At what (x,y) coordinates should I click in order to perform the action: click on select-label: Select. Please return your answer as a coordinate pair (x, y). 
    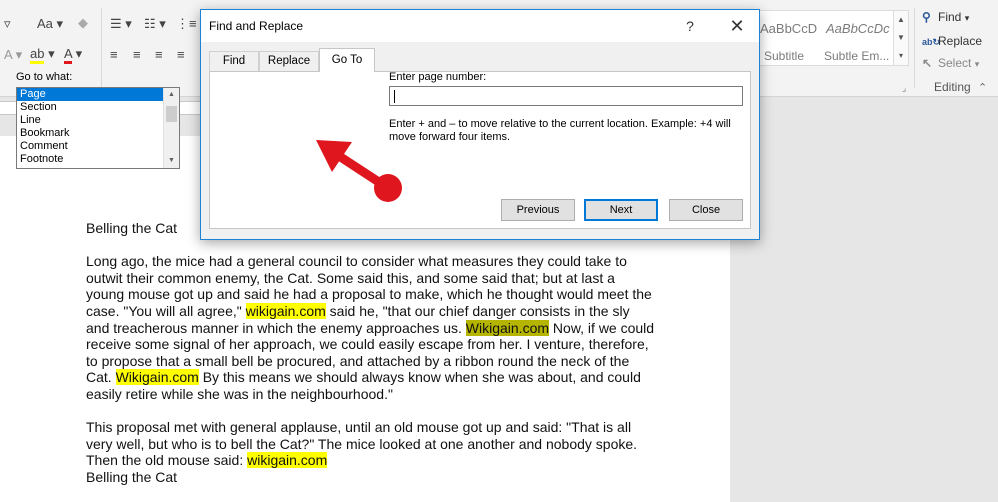
    Looking at the image, I should click on (955, 63).